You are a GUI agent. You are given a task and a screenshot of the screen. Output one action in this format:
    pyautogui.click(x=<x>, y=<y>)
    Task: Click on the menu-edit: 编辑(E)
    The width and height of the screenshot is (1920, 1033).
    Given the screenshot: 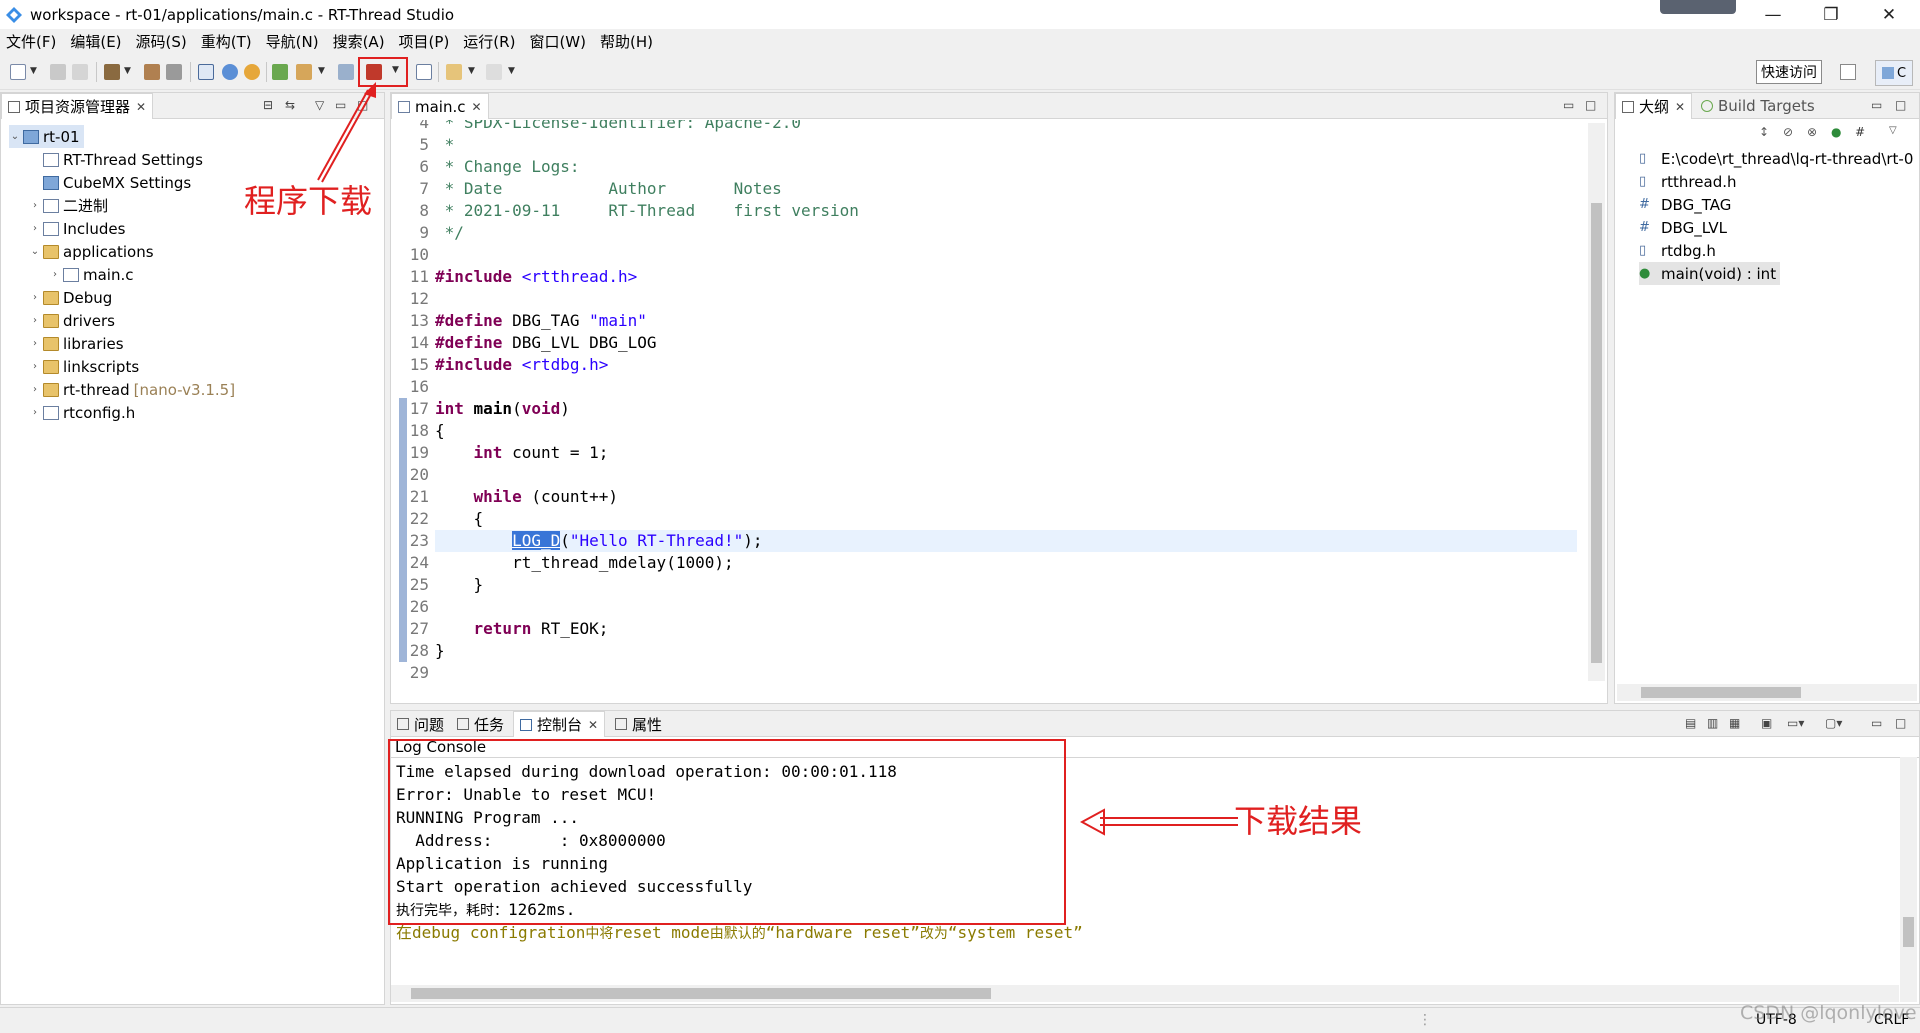 What is the action you would take?
    pyautogui.click(x=95, y=41)
    